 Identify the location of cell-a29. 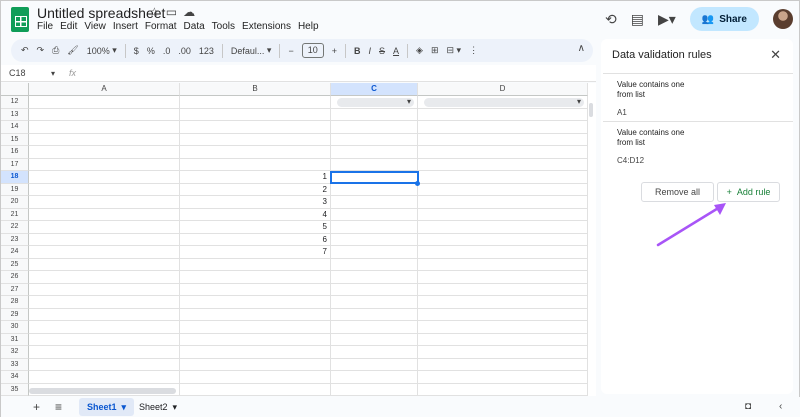
(104, 314).